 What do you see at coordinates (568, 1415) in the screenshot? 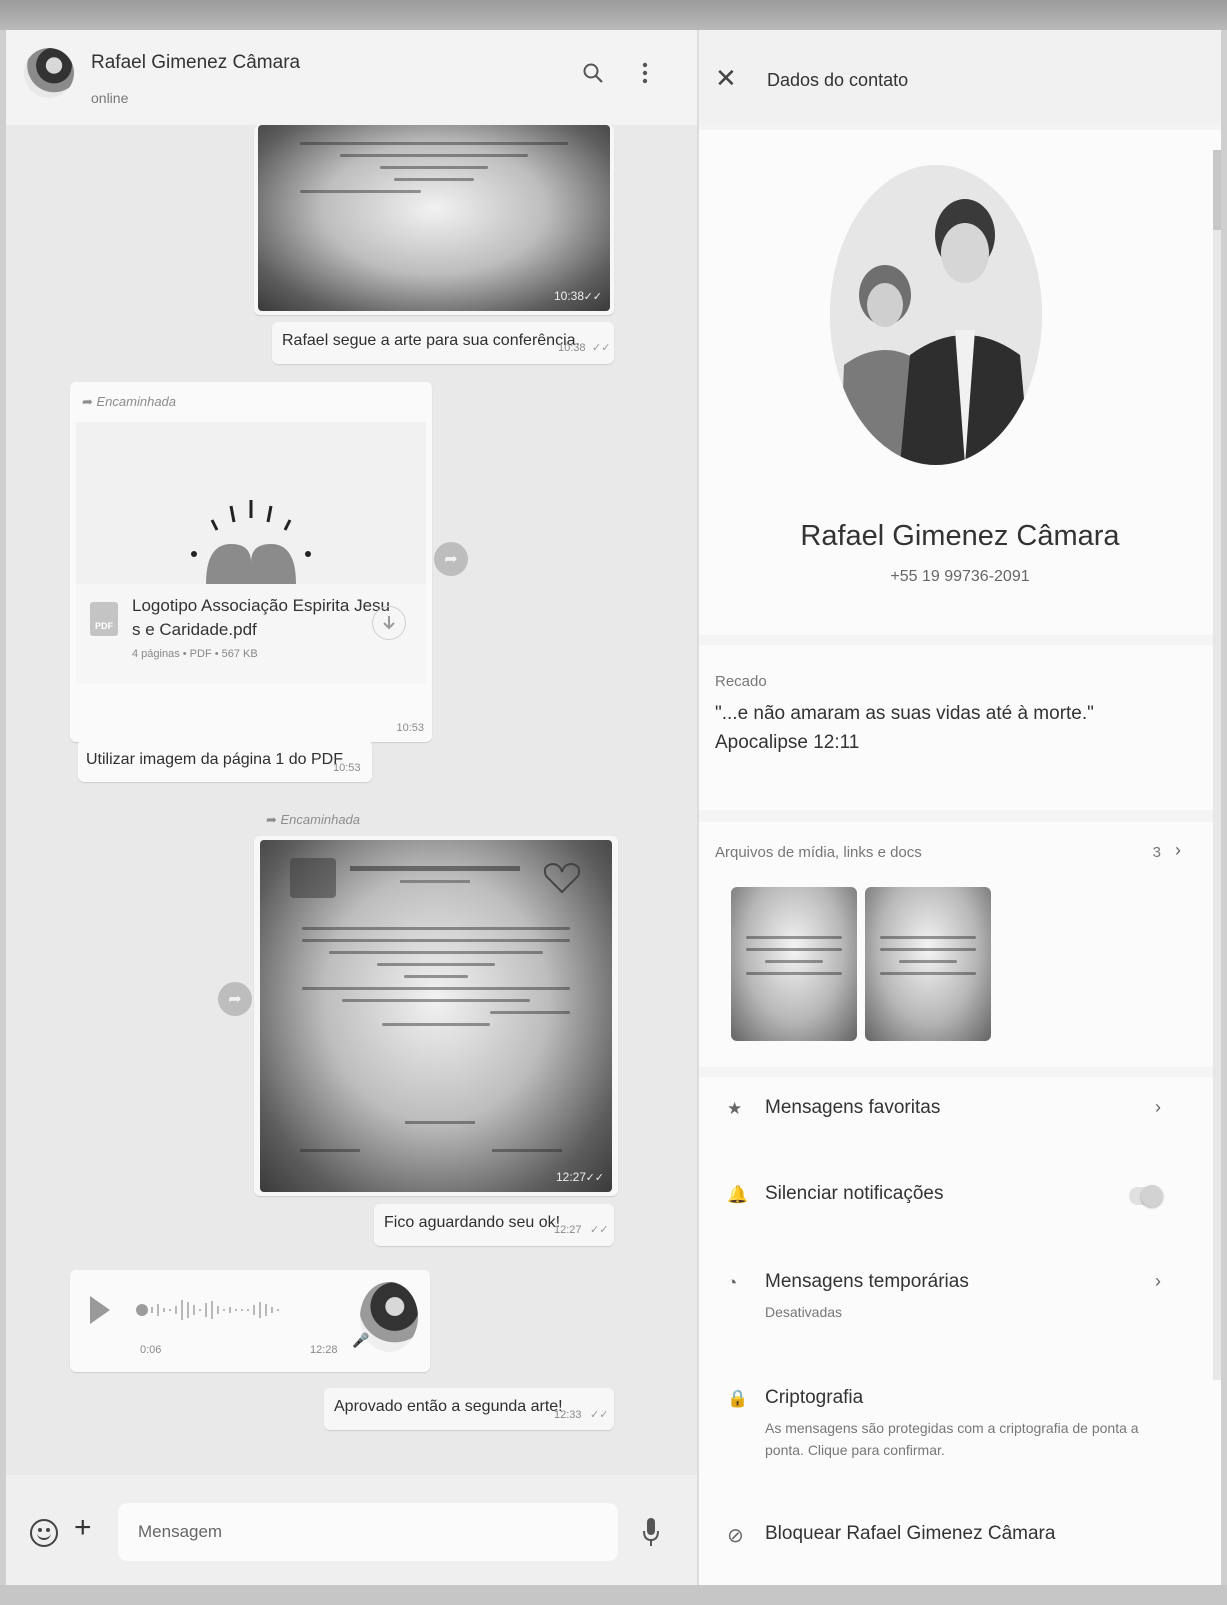
I see `message-time: 12:33` at bounding box center [568, 1415].